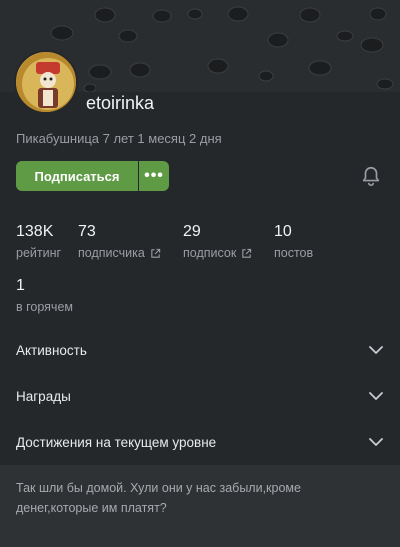 The width and height of the screenshot is (400, 547). What do you see at coordinates (217, 241) in the screenshot?
I see `stat-subscriptions: 29 подписок` at bounding box center [217, 241].